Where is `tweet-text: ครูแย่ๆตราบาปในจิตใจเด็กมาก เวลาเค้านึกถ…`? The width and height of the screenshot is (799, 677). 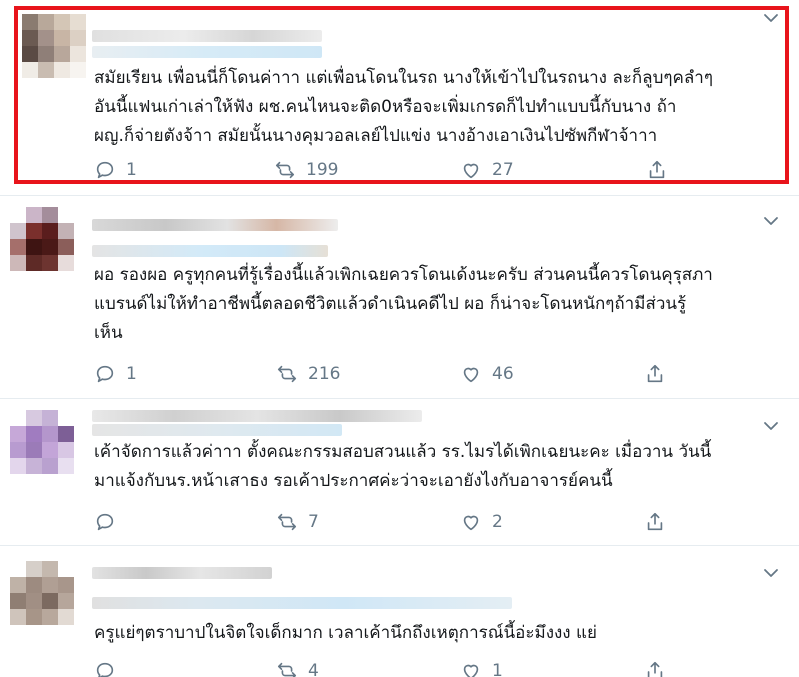 tweet-text: ครูแย่ๆตราบาปในจิตใจเด็กมาก เวลาเค้านึกถ… is located at coordinates (345, 633).